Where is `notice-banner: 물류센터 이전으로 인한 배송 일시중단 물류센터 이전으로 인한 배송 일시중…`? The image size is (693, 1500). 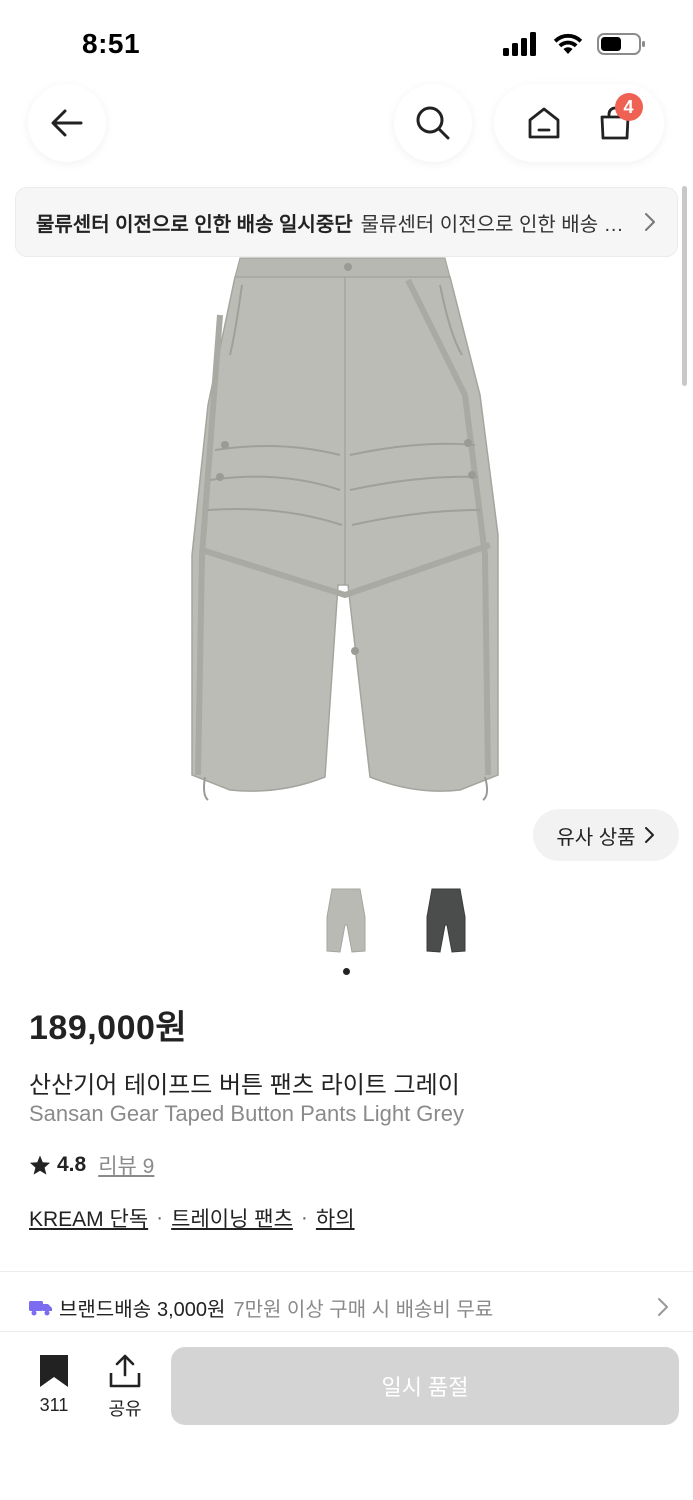 notice-banner: 물류센터 이전으로 인한 배송 일시중단 물류센터 이전으로 인한 배송 일시중… is located at coordinates (346, 222).